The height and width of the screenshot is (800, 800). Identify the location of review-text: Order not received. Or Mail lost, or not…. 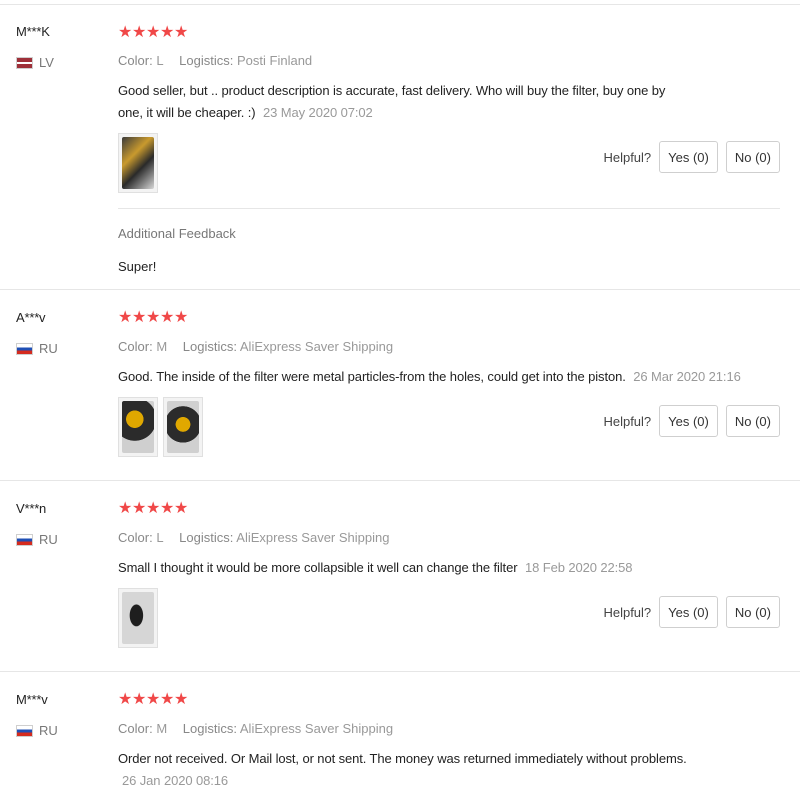
(408, 770).